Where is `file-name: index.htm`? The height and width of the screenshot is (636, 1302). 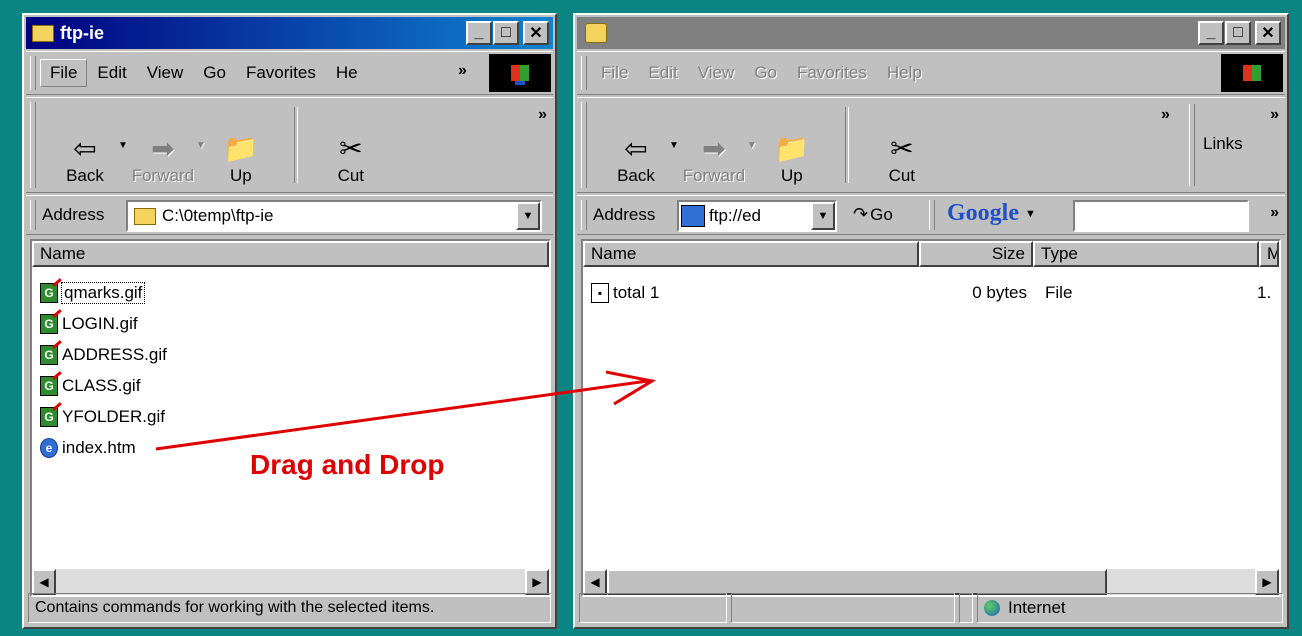
file-name: index.htm is located at coordinates (99, 447).